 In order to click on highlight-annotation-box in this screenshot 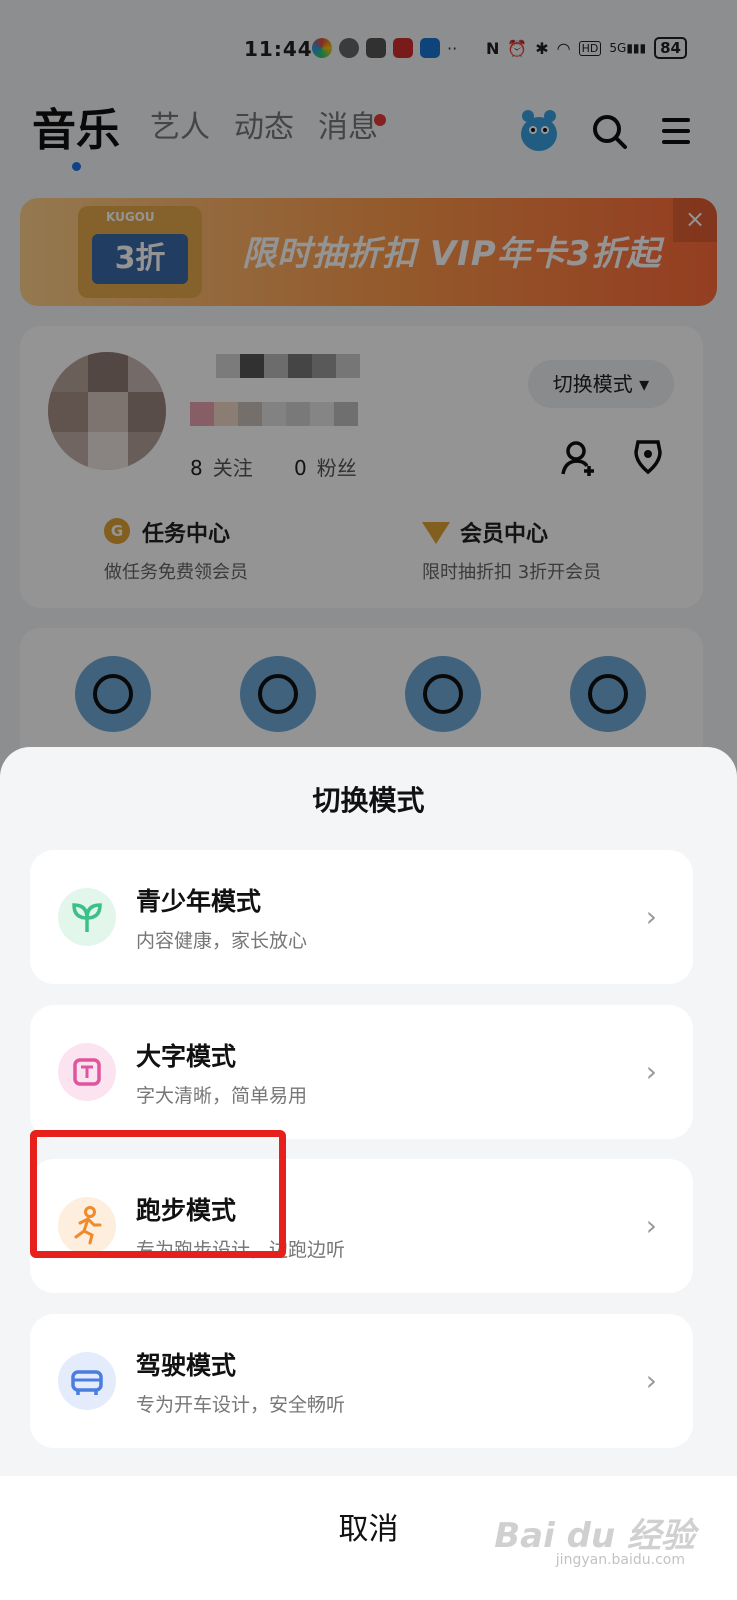, I will do `click(158, 1194)`.